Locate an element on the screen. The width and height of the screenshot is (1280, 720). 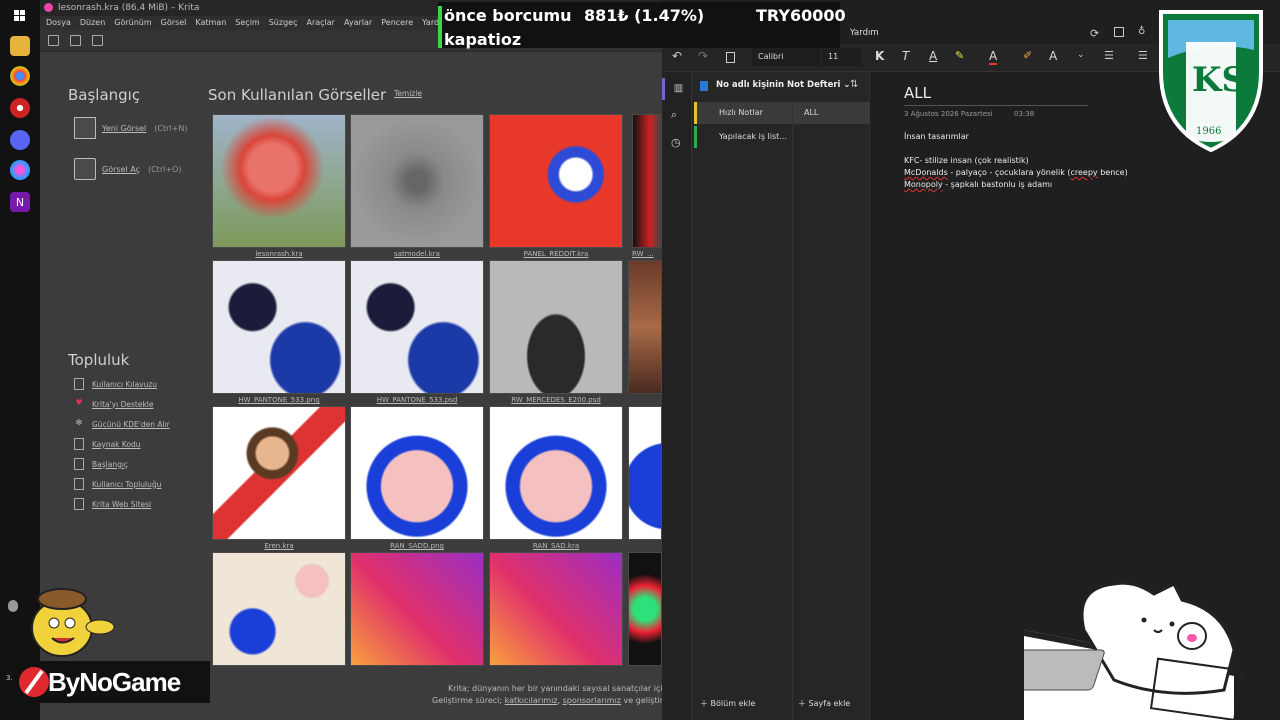
page-all: ALL is located at coordinates (831, 113).